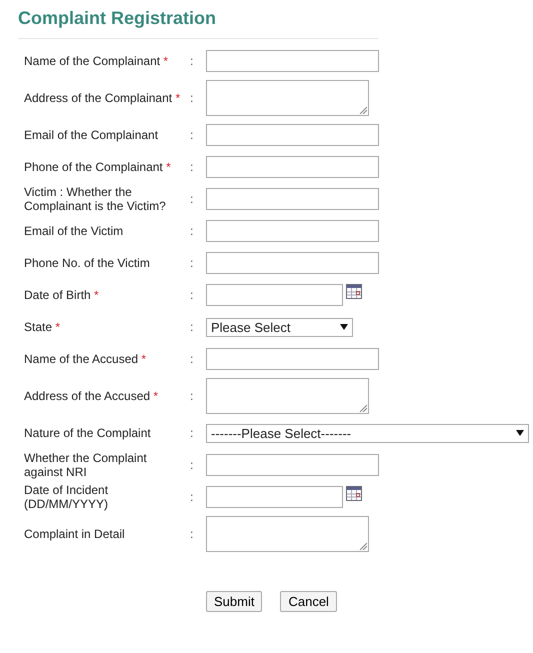  What do you see at coordinates (87, 433) in the screenshot?
I see `field-label: Nature of the Complaint` at bounding box center [87, 433].